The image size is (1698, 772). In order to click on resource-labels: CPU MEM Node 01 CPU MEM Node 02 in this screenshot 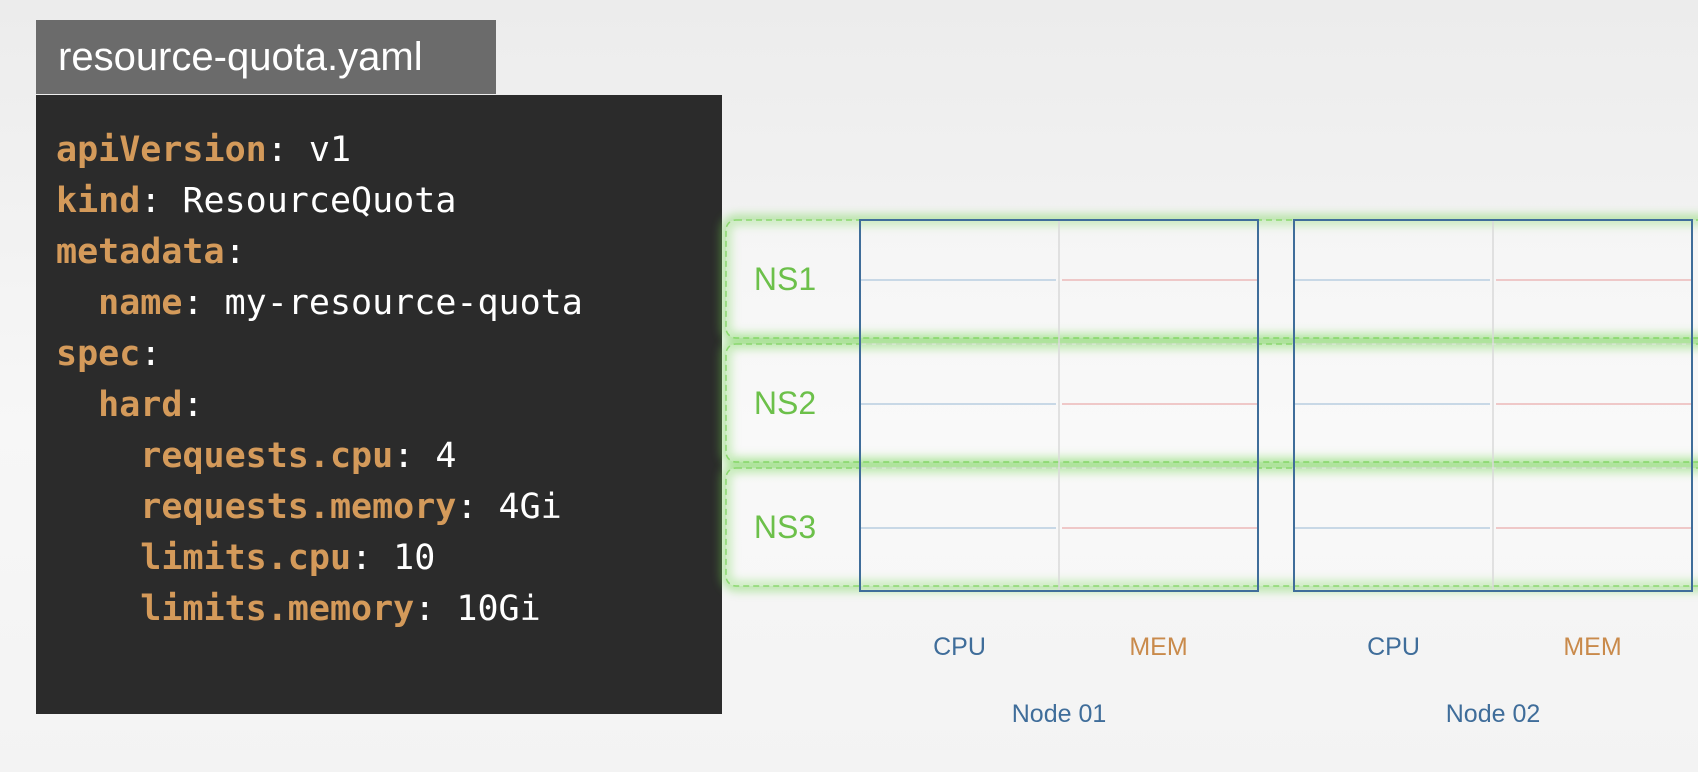, I will do `click(1277, 680)`.